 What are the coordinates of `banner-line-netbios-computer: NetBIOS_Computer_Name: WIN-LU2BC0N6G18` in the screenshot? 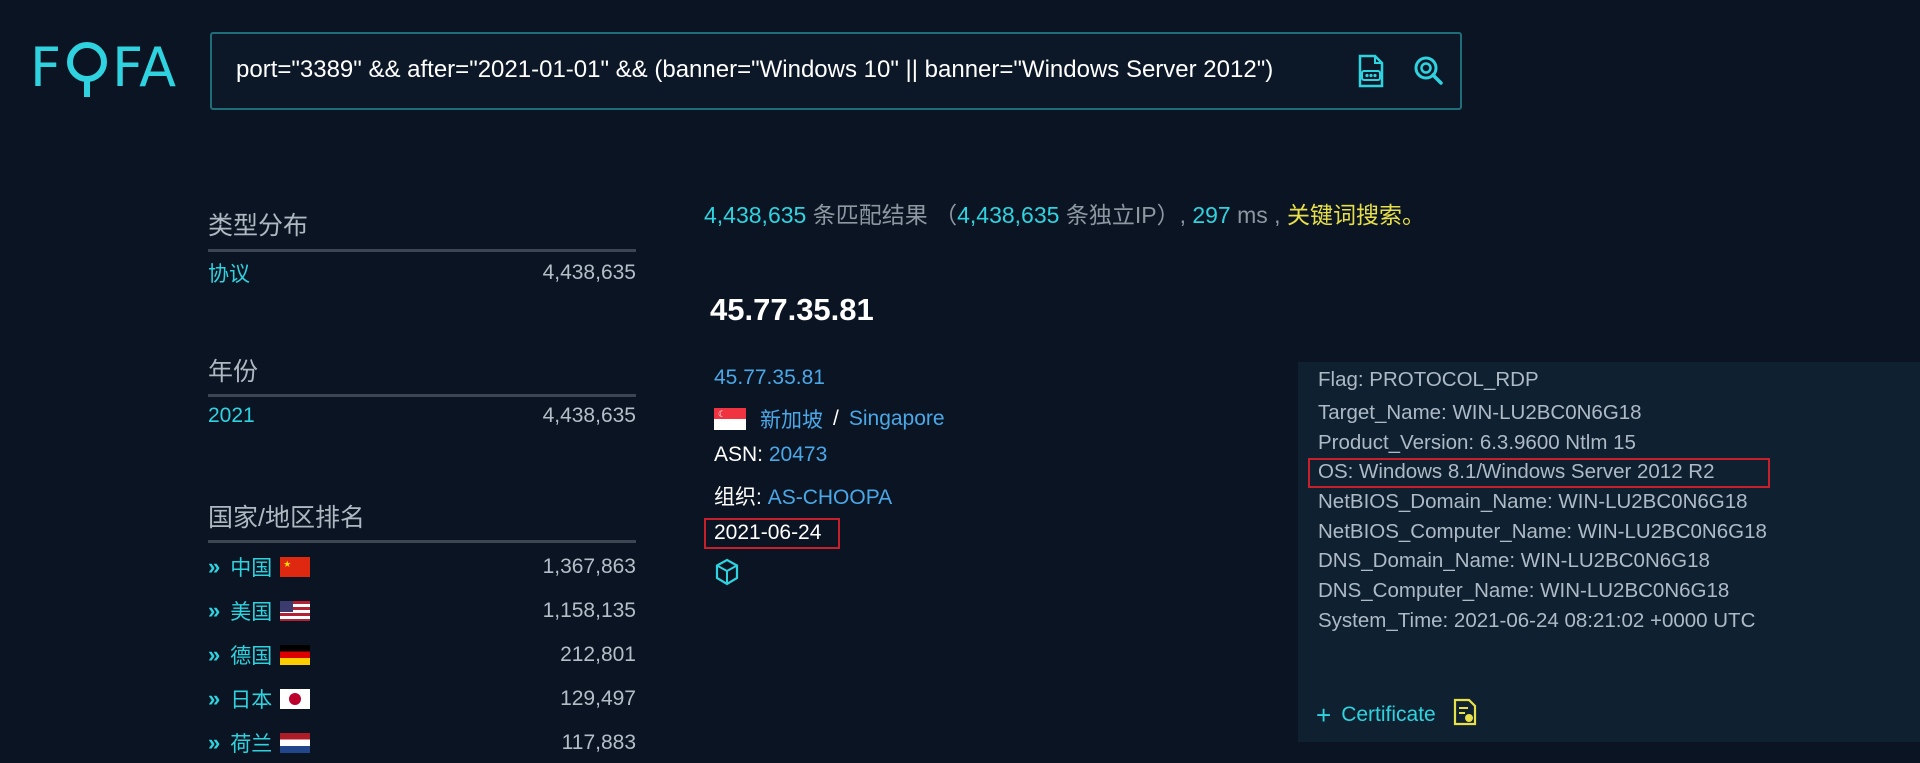 It's located at (1542, 531).